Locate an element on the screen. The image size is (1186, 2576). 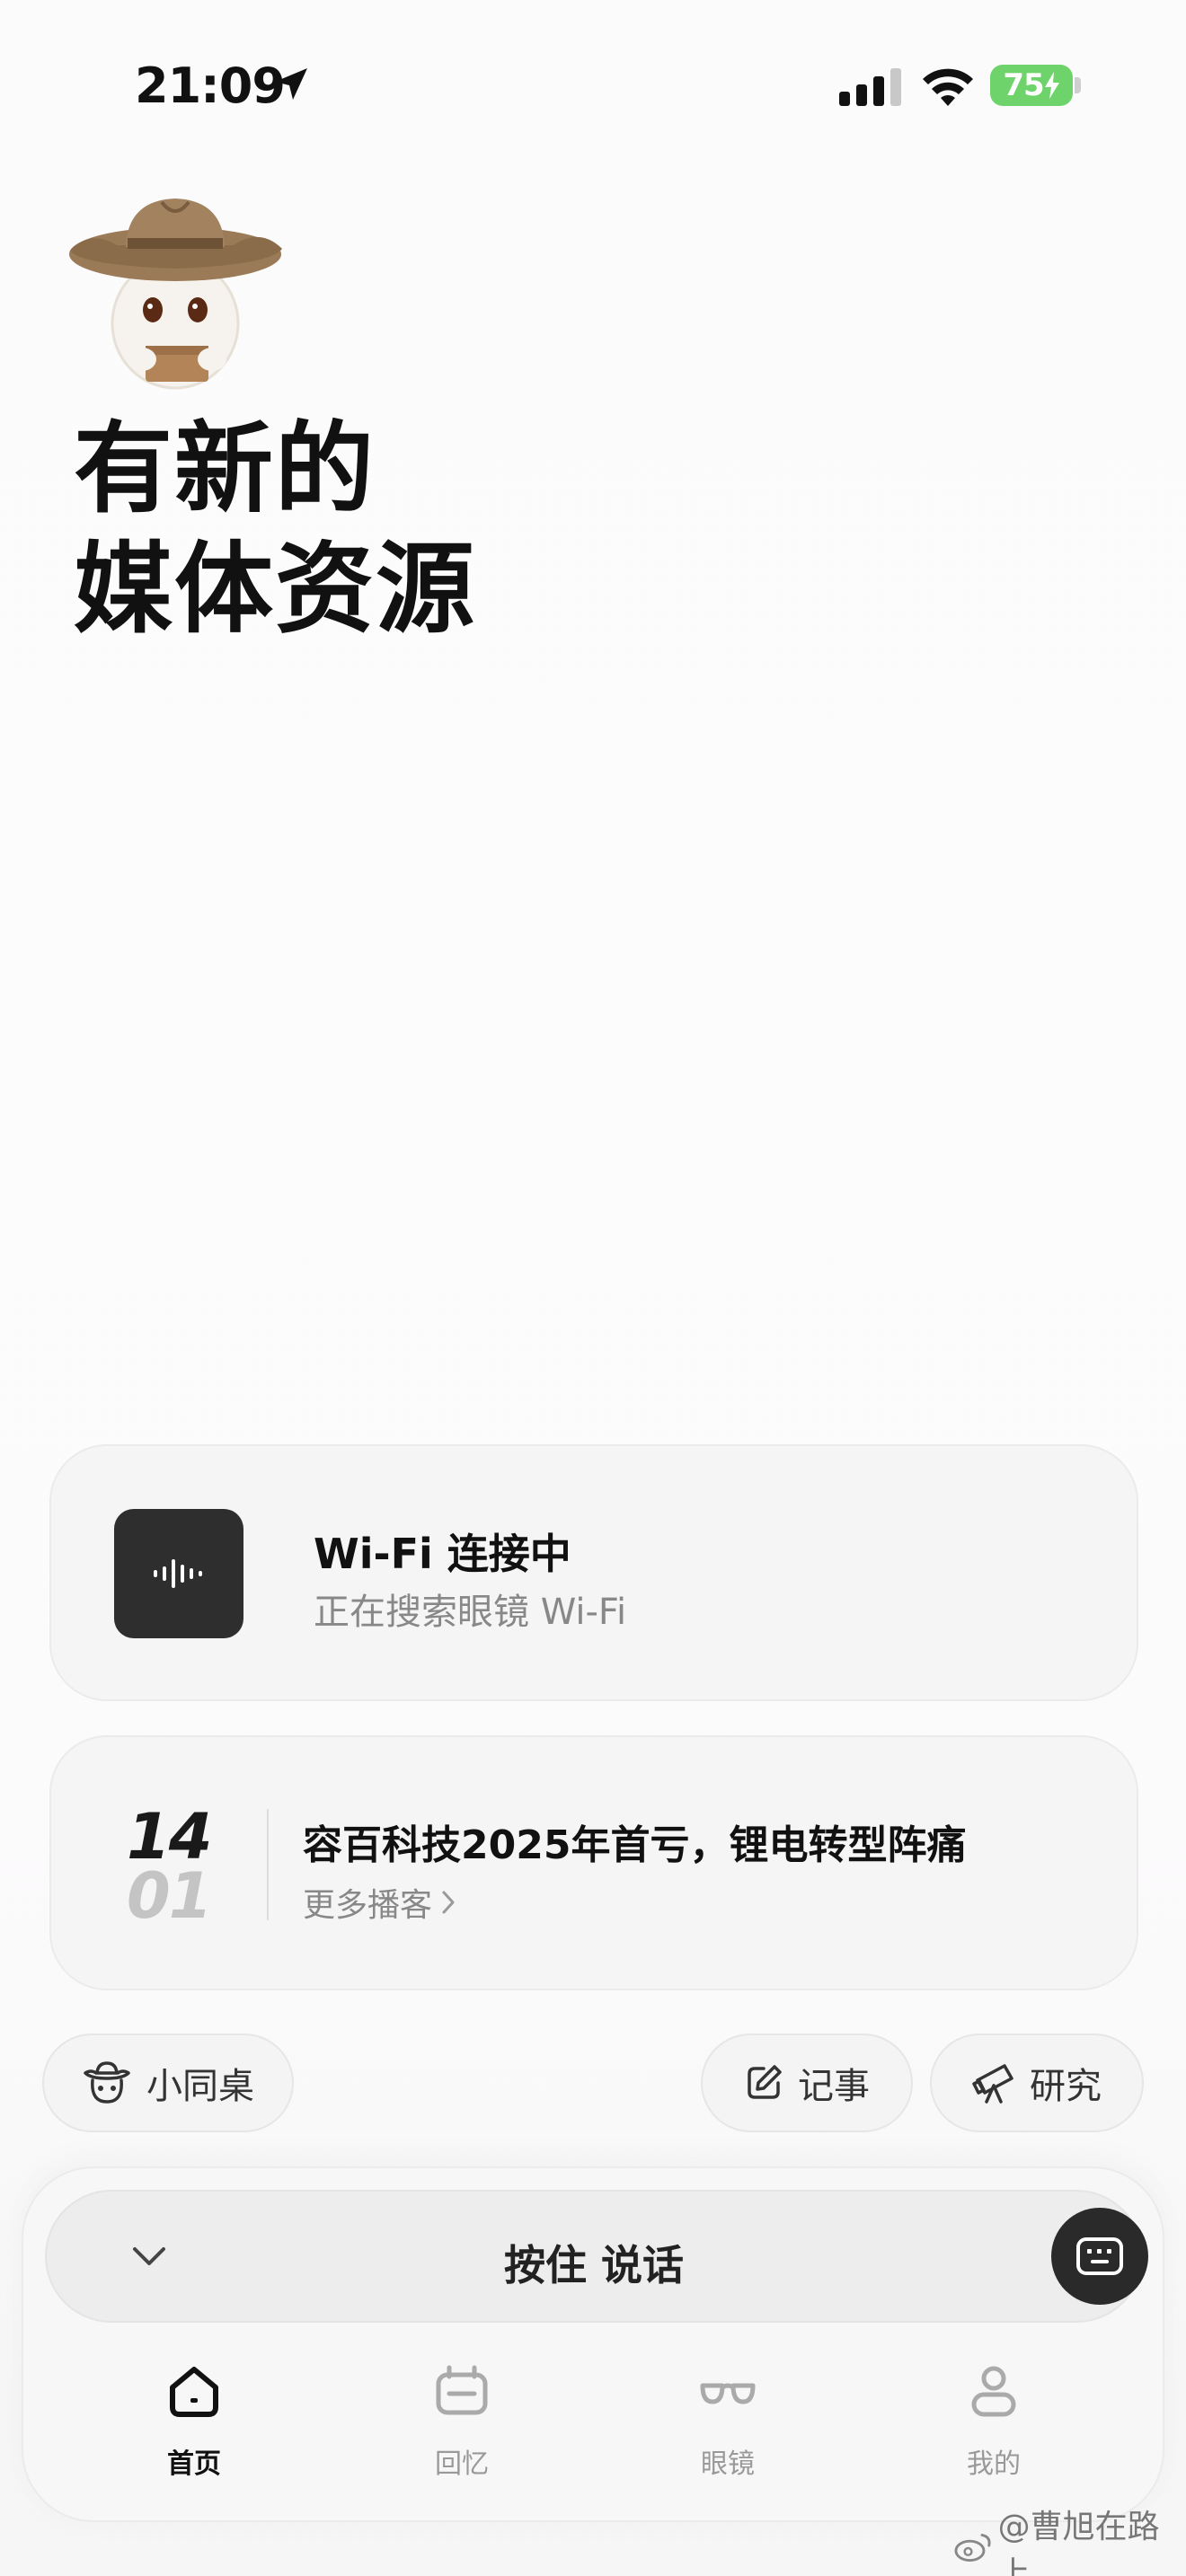
cowboy-mascot-icon is located at coordinates (175, 294).